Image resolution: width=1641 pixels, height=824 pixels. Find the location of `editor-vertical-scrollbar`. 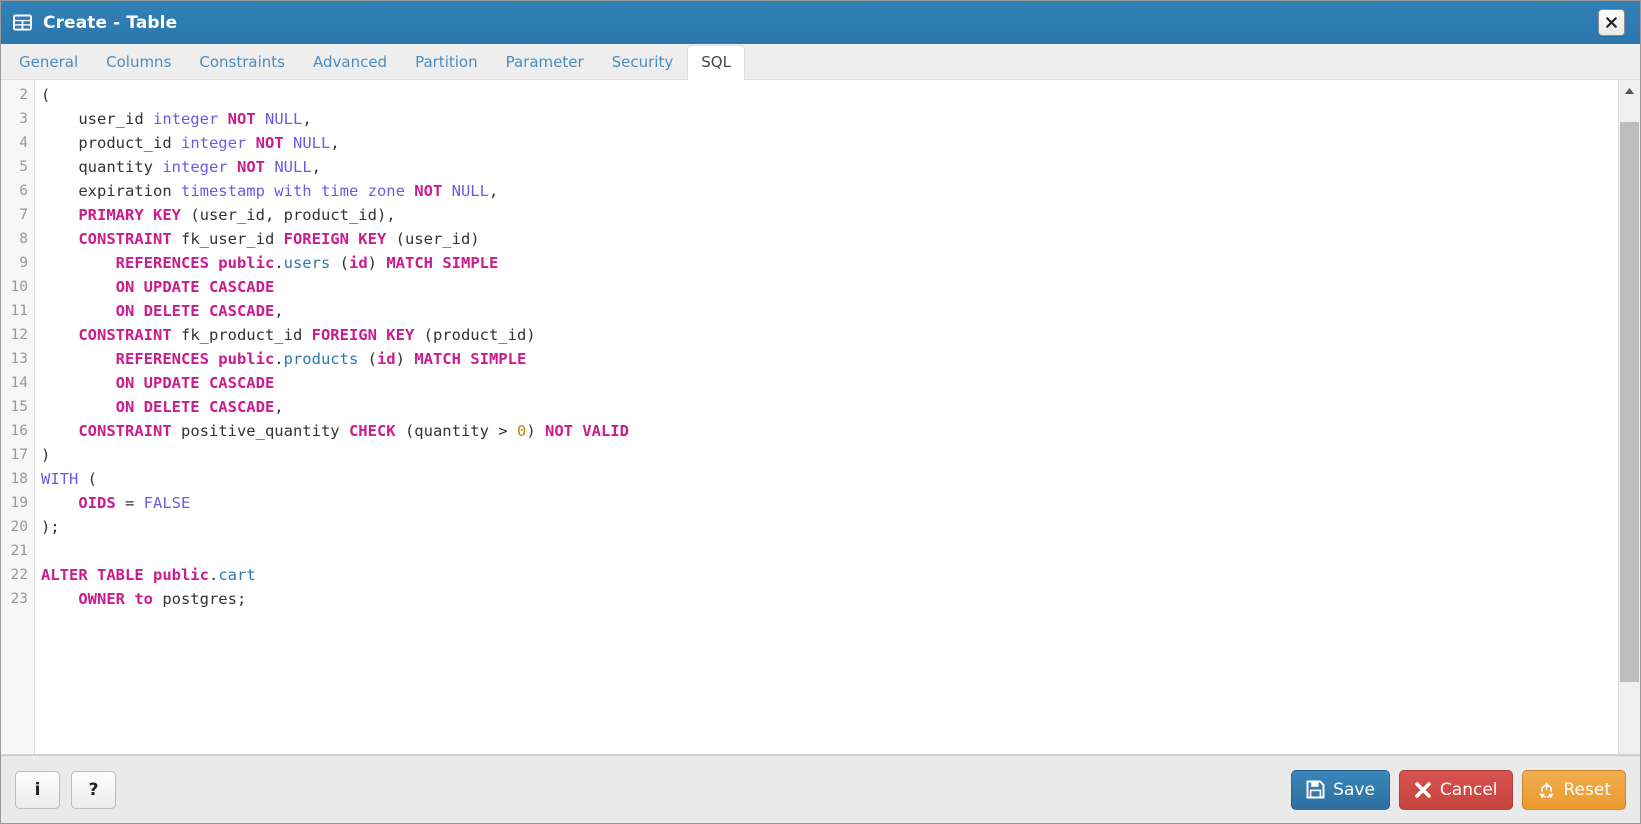

editor-vertical-scrollbar is located at coordinates (1629, 417).